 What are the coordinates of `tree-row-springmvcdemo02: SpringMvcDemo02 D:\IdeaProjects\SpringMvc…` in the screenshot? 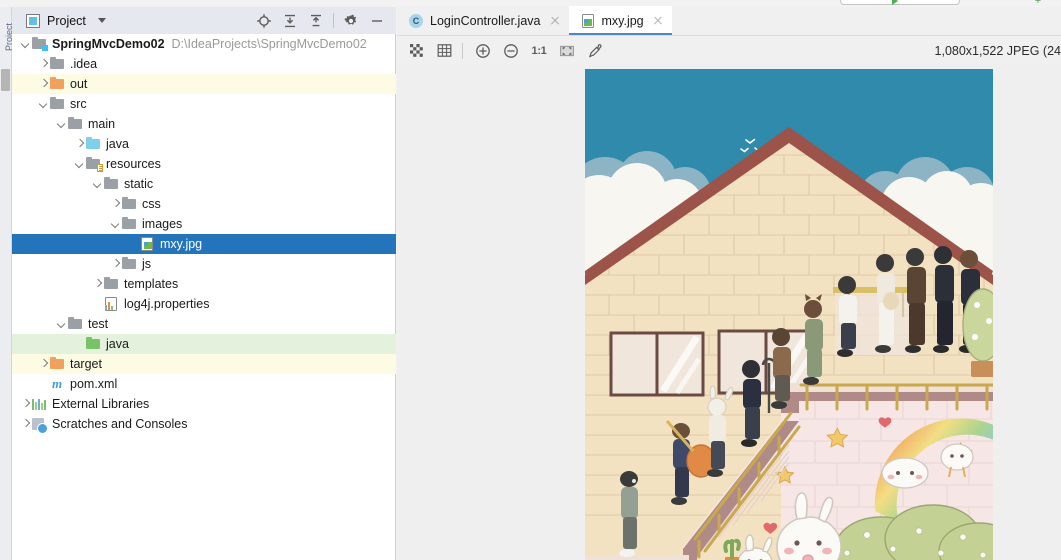 It's located at (204, 44).